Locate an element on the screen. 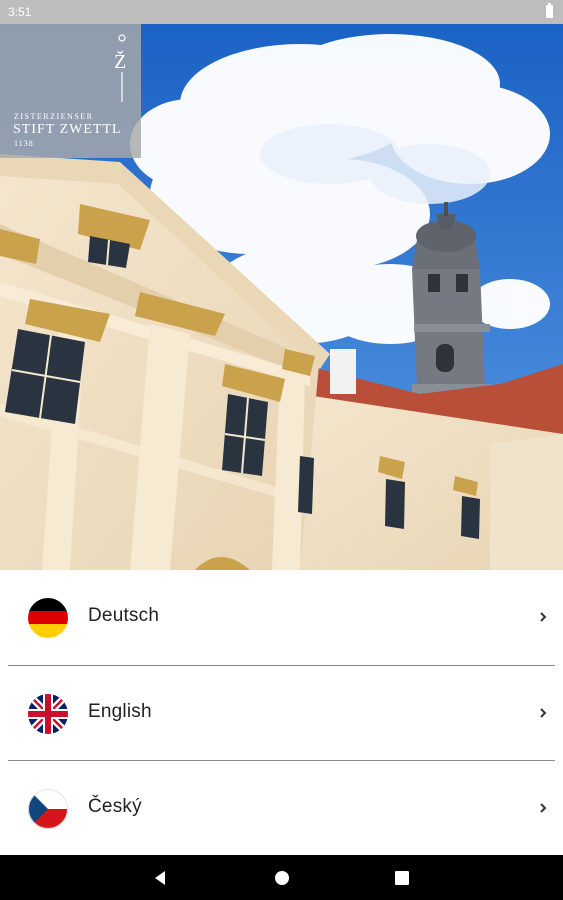 The width and height of the screenshot is (563, 900). flag-czech-republic-icon is located at coordinates (48, 809).